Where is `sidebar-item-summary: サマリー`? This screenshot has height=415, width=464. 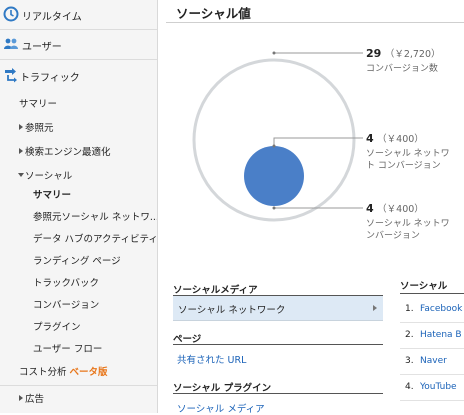
sidebar-item-summary: サマリー is located at coordinates (78, 102).